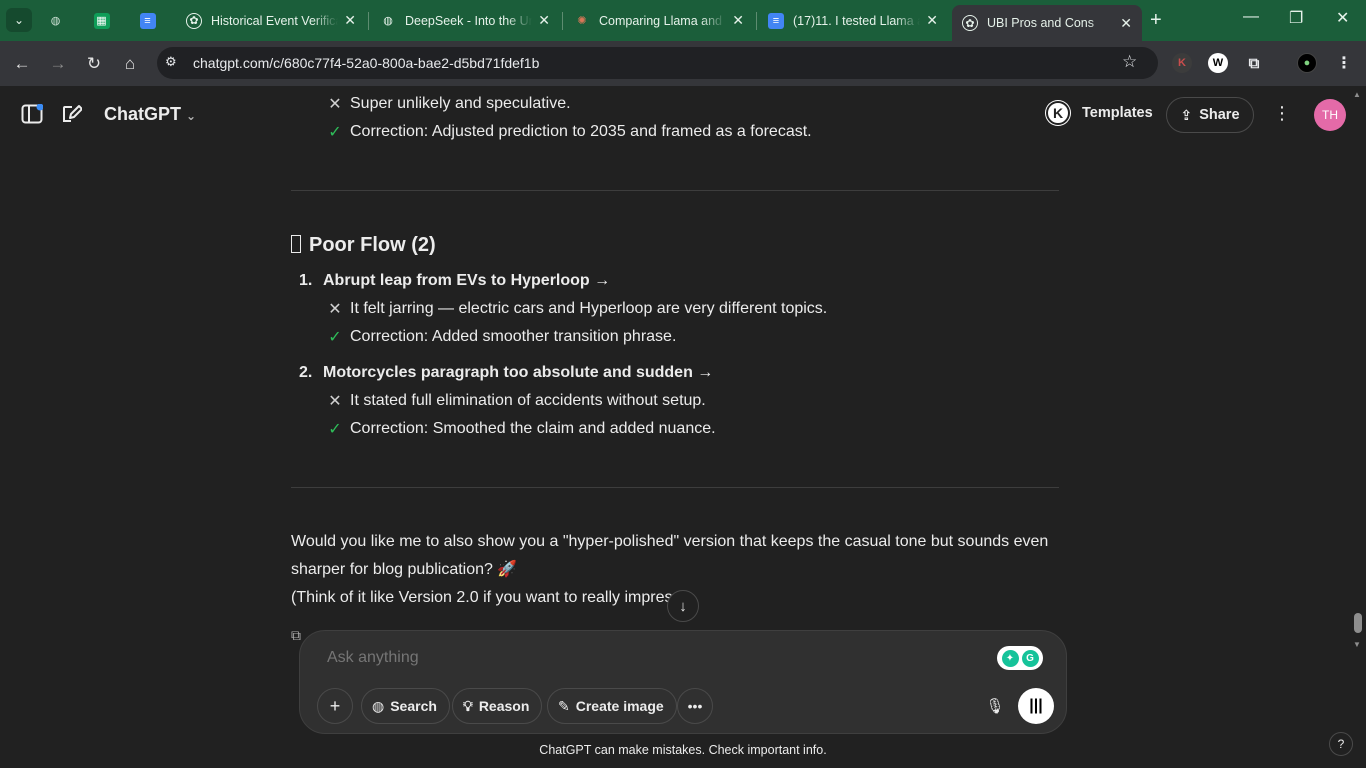 Image resolution: width=1366 pixels, height=768 pixels. What do you see at coordinates (1307, 63) in the screenshot?
I see `profile-avatar-icon: ●` at bounding box center [1307, 63].